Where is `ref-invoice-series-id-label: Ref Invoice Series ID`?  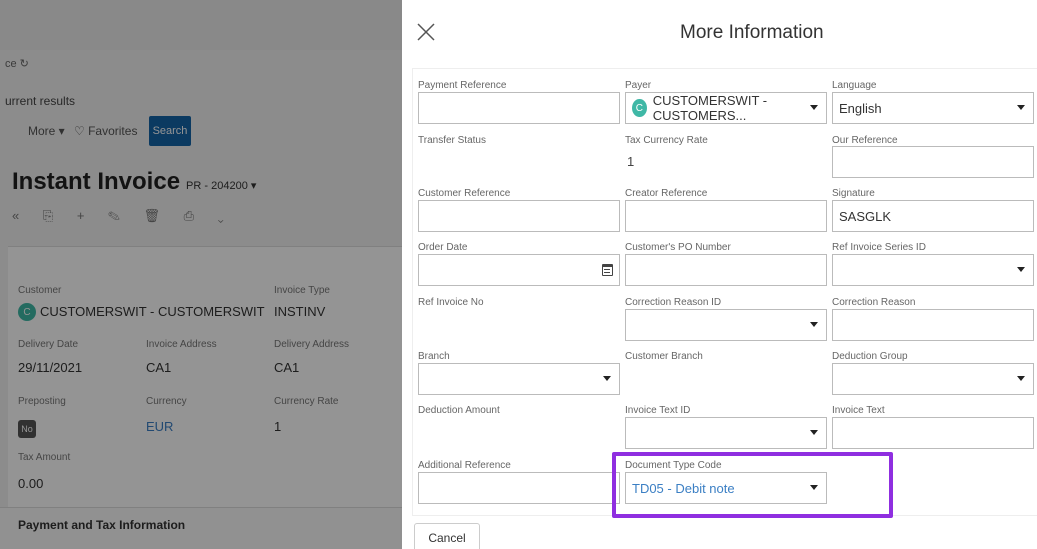 ref-invoice-series-id-label: Ref Invoice Series ID is located at coordinates (879, 247).